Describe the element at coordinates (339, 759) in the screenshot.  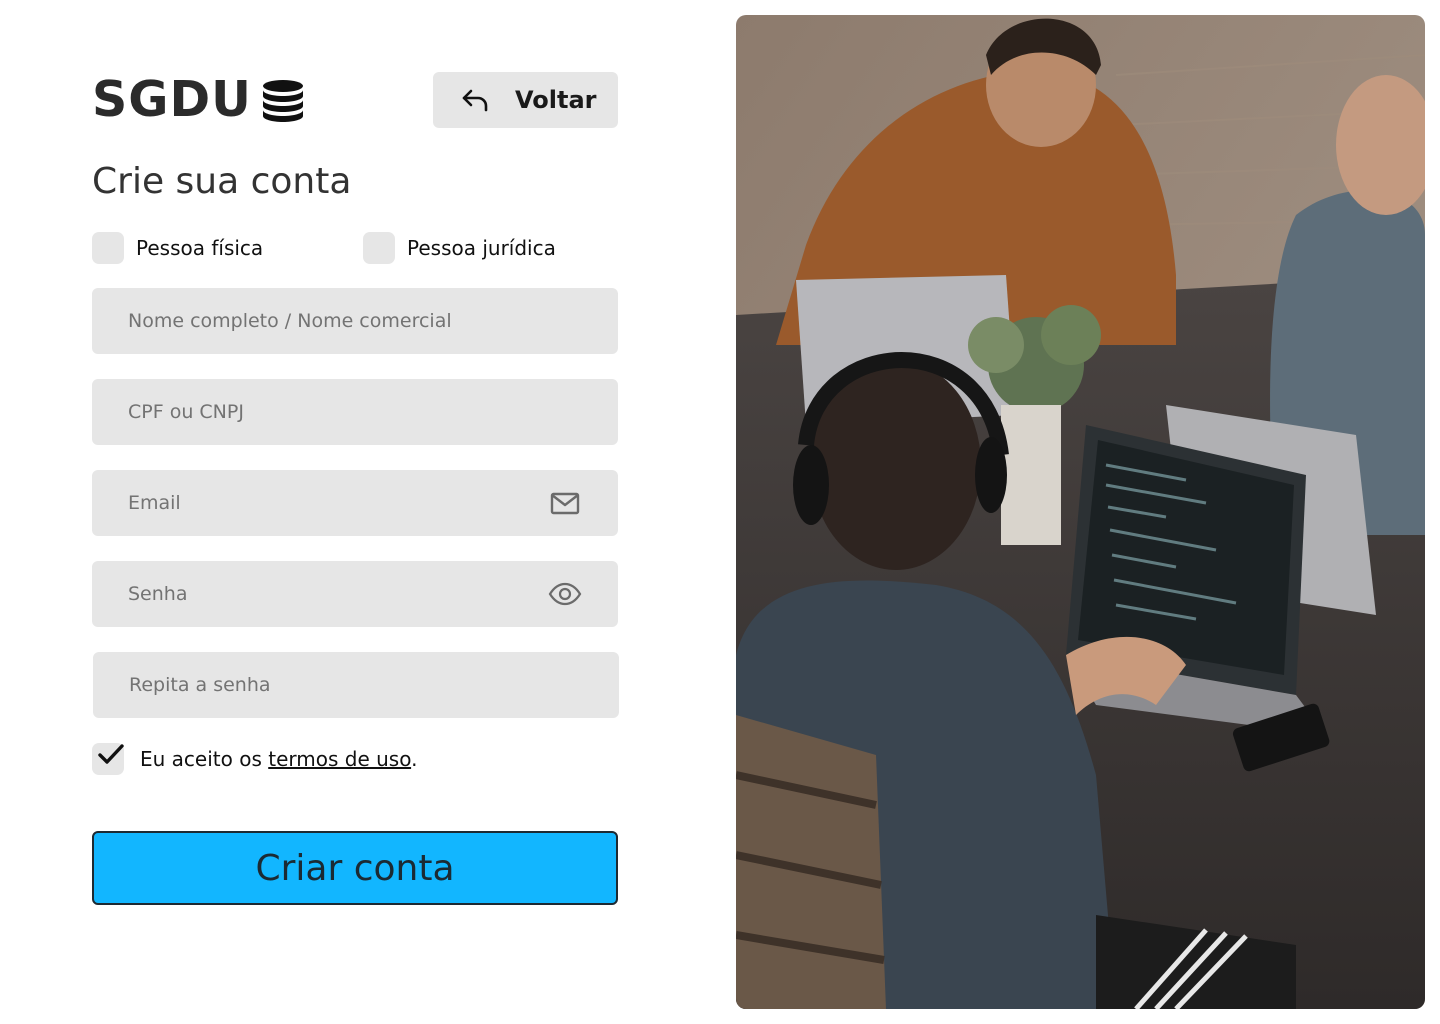
I see `terms-link: termos de uso` at that location.